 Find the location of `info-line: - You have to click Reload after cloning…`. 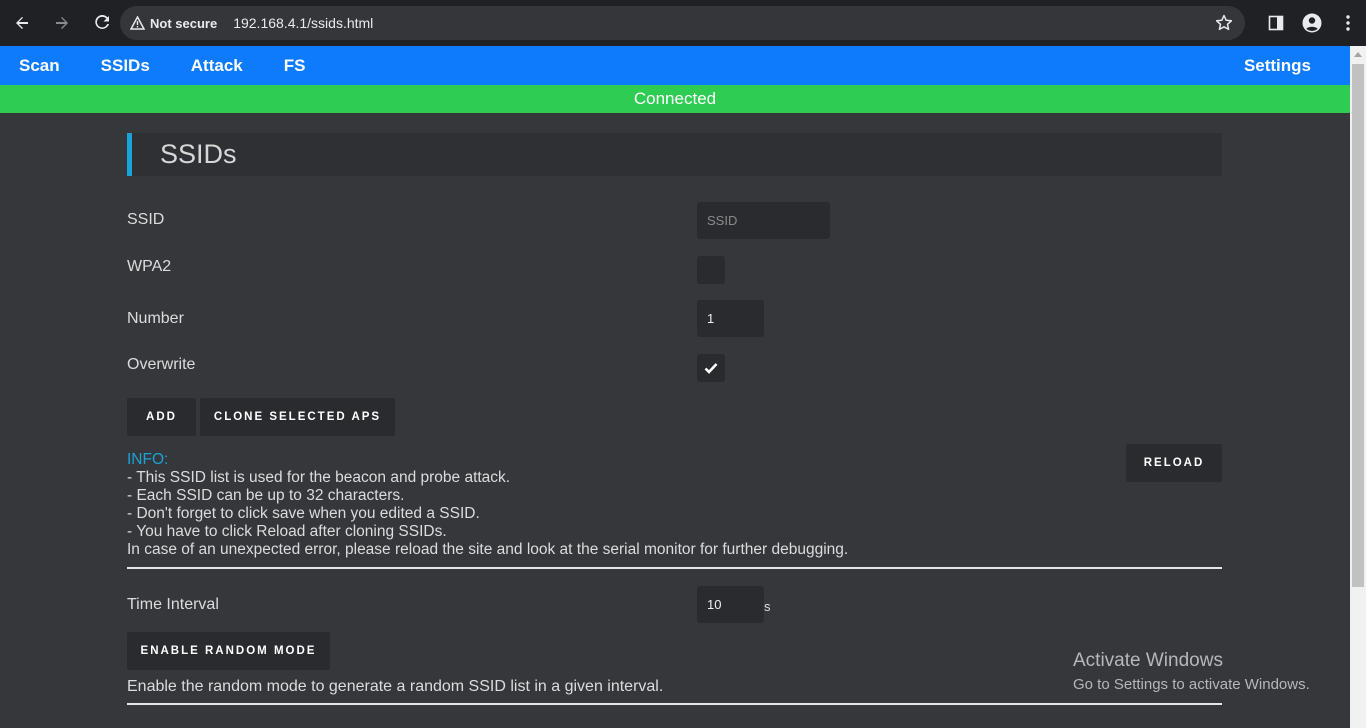

info-line: - You have to click Reload after cloning… is located at coordinates (287, 531).